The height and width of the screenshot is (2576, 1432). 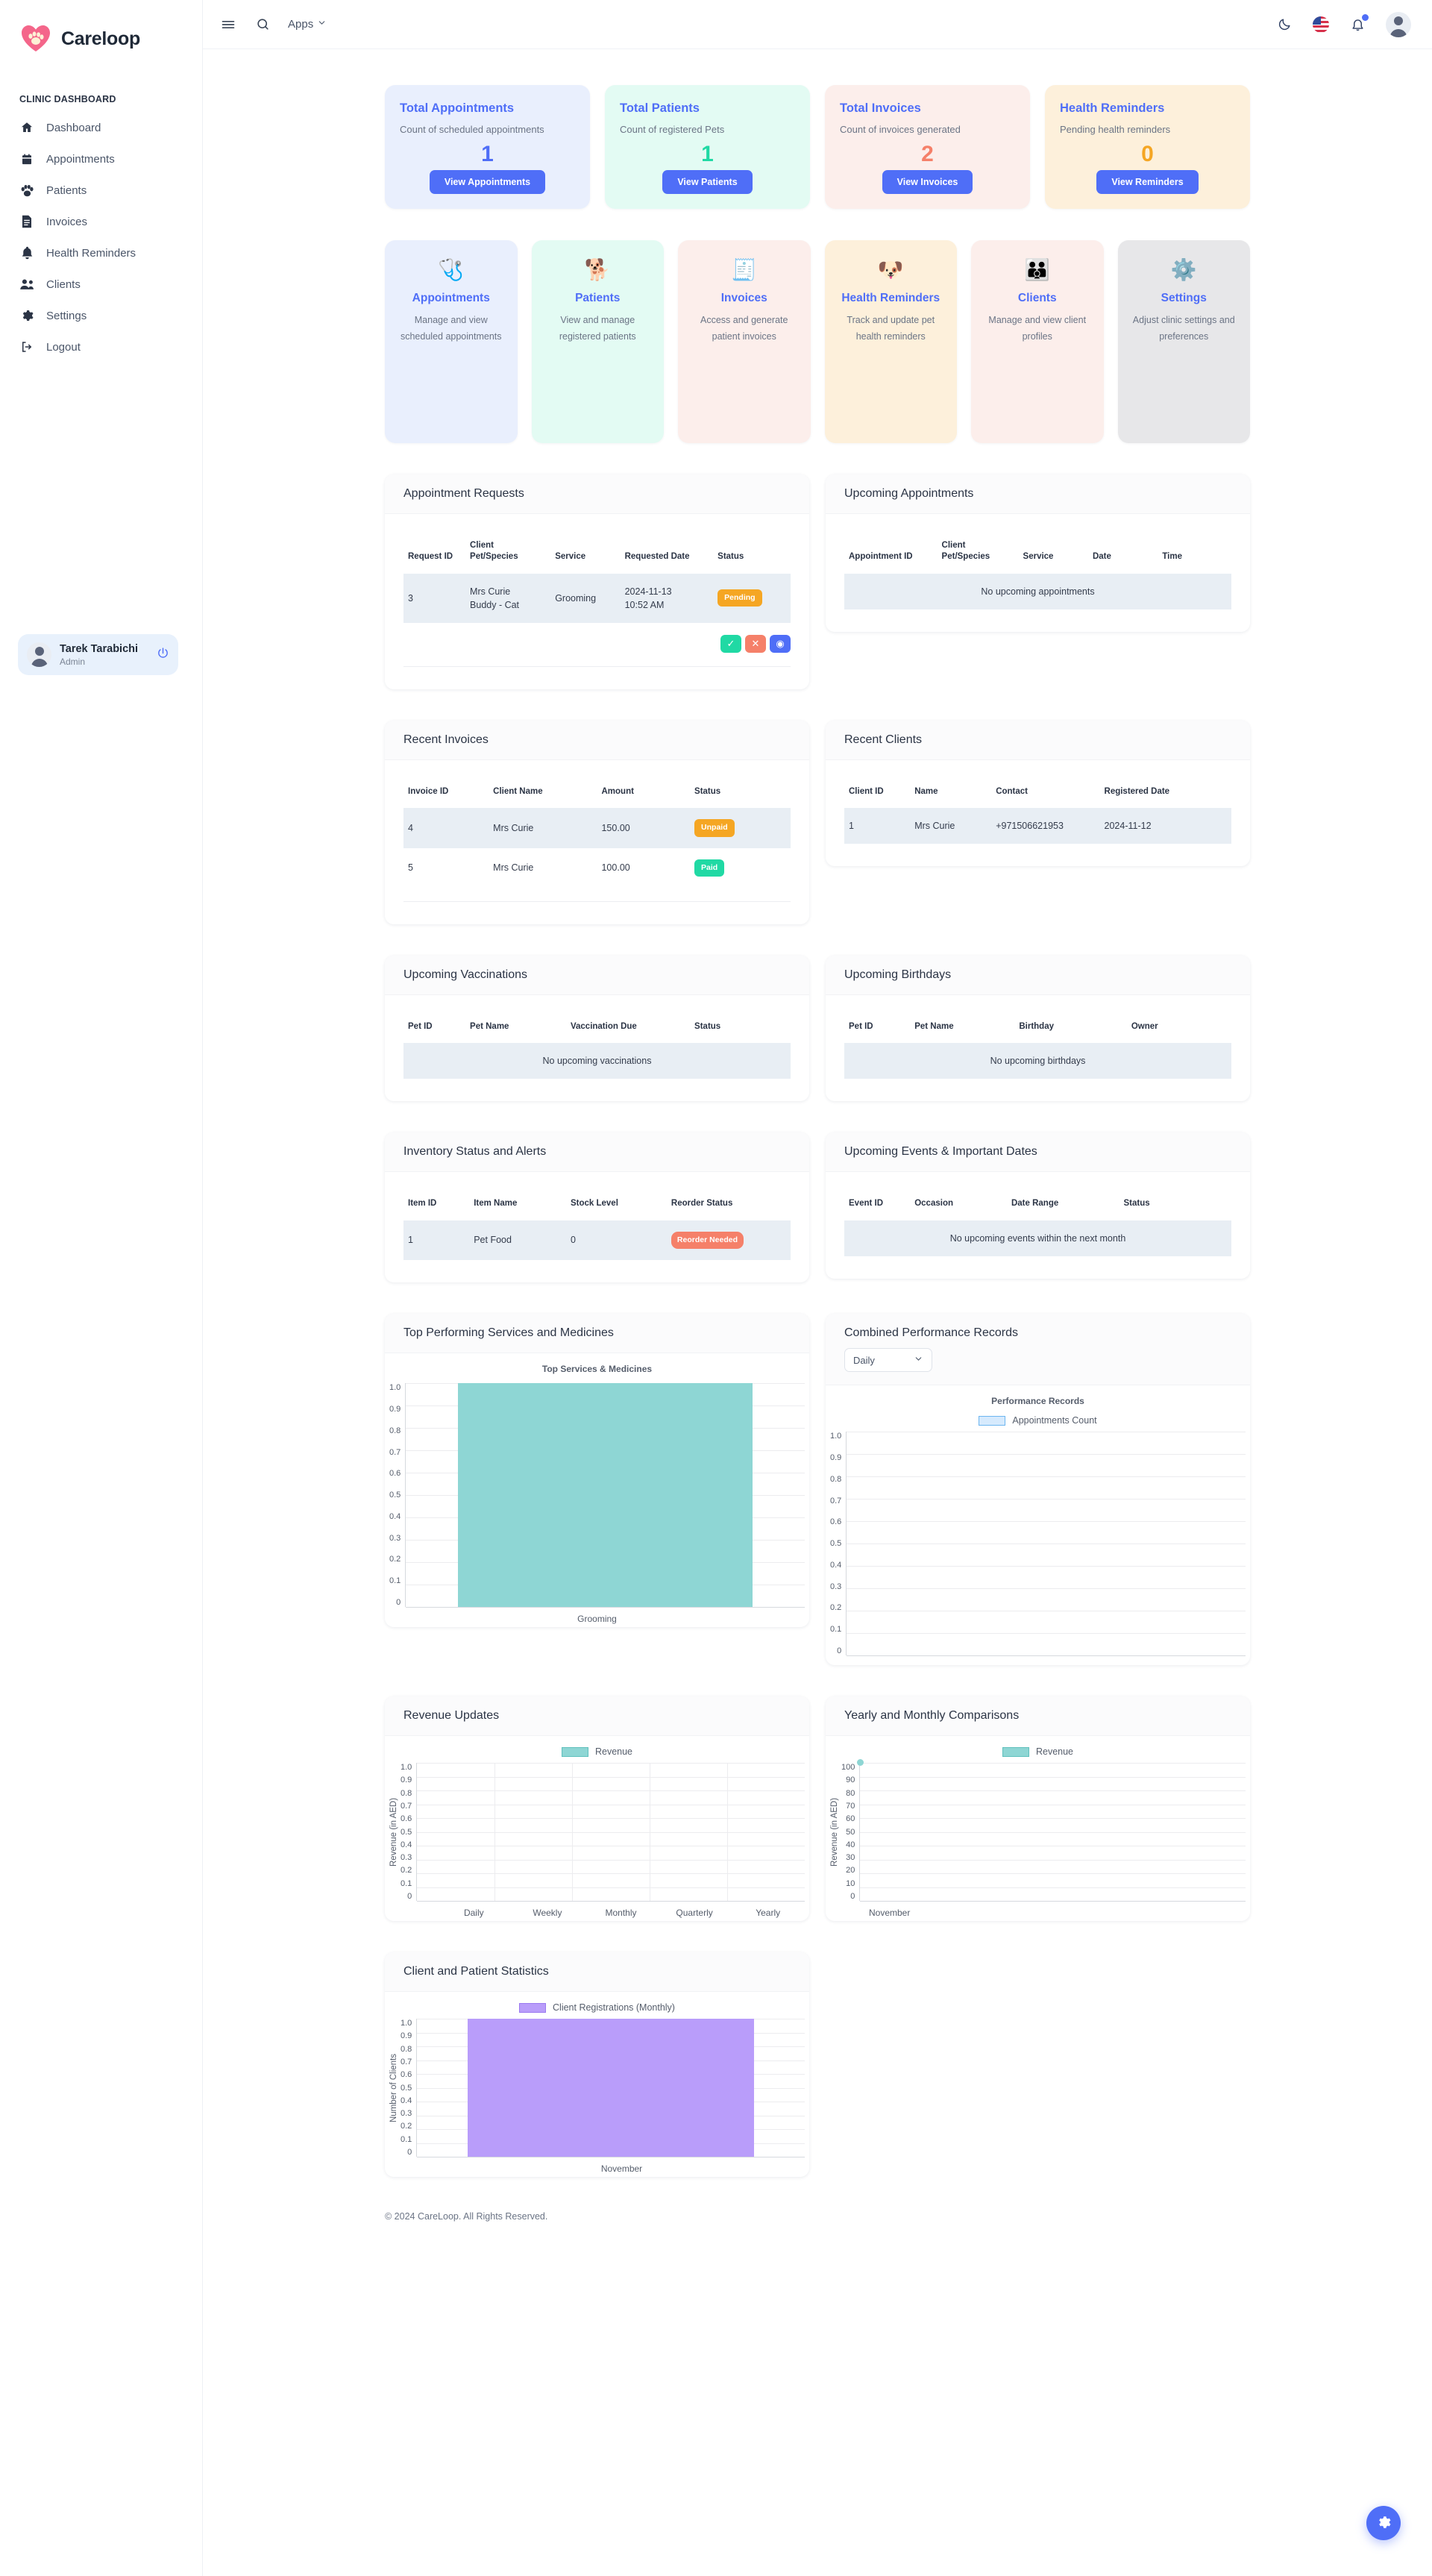 I want to click on hamburger-icon, so click(x=228, y=25).